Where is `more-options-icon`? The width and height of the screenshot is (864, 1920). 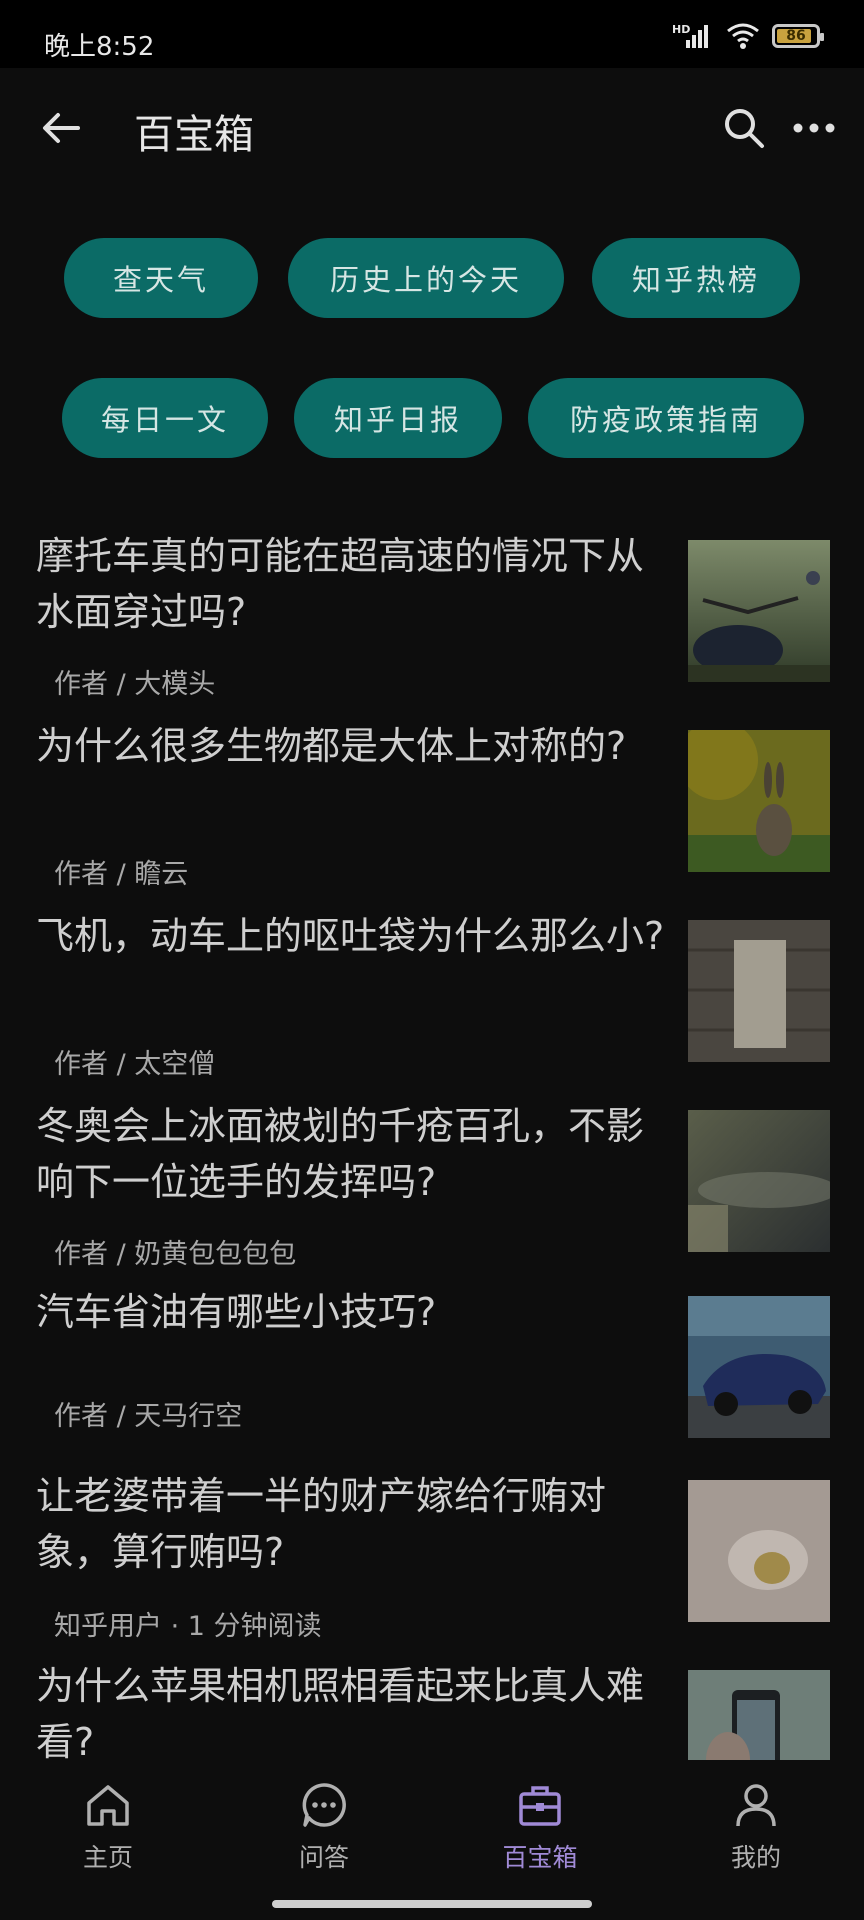 more-options-icon is located at coordinates (814, 128).